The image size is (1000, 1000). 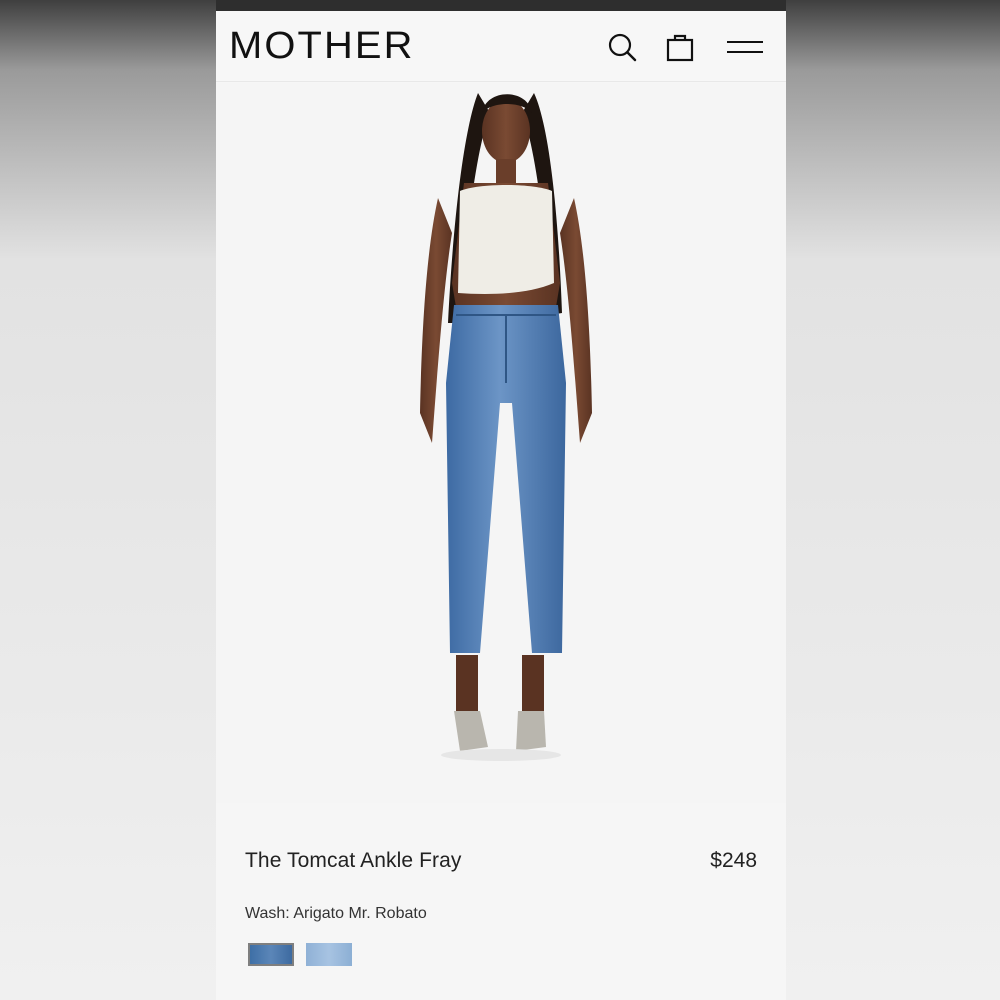 I want to click on search-icon, so click(x=622, y=47).